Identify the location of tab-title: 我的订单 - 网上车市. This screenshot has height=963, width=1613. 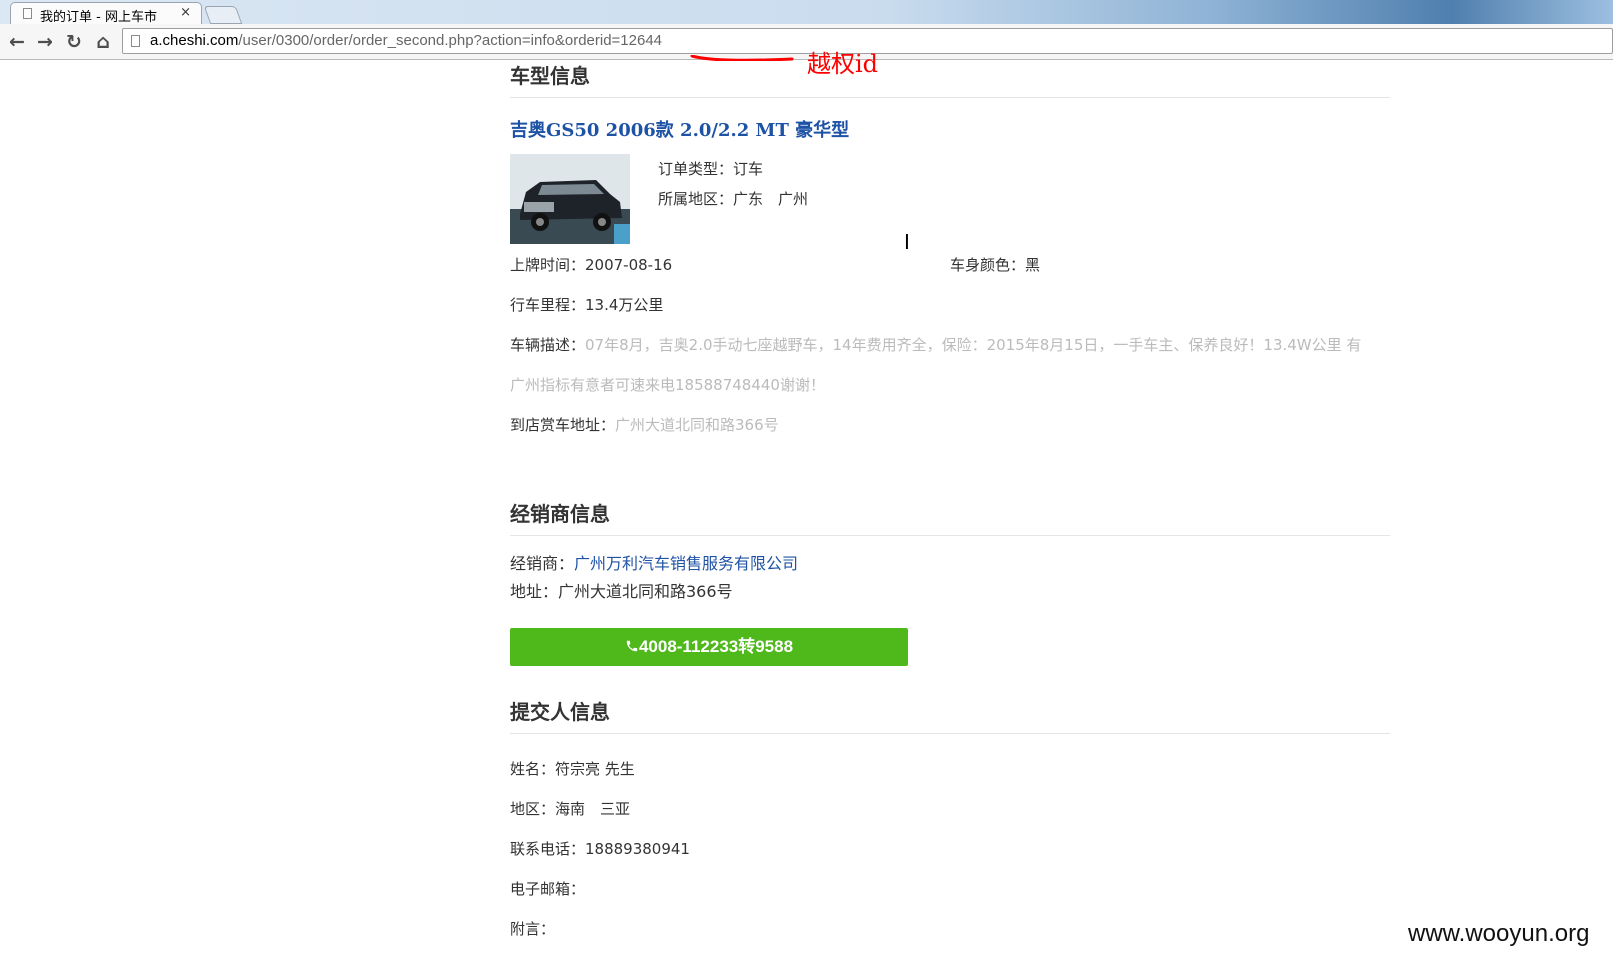
(98, 17).